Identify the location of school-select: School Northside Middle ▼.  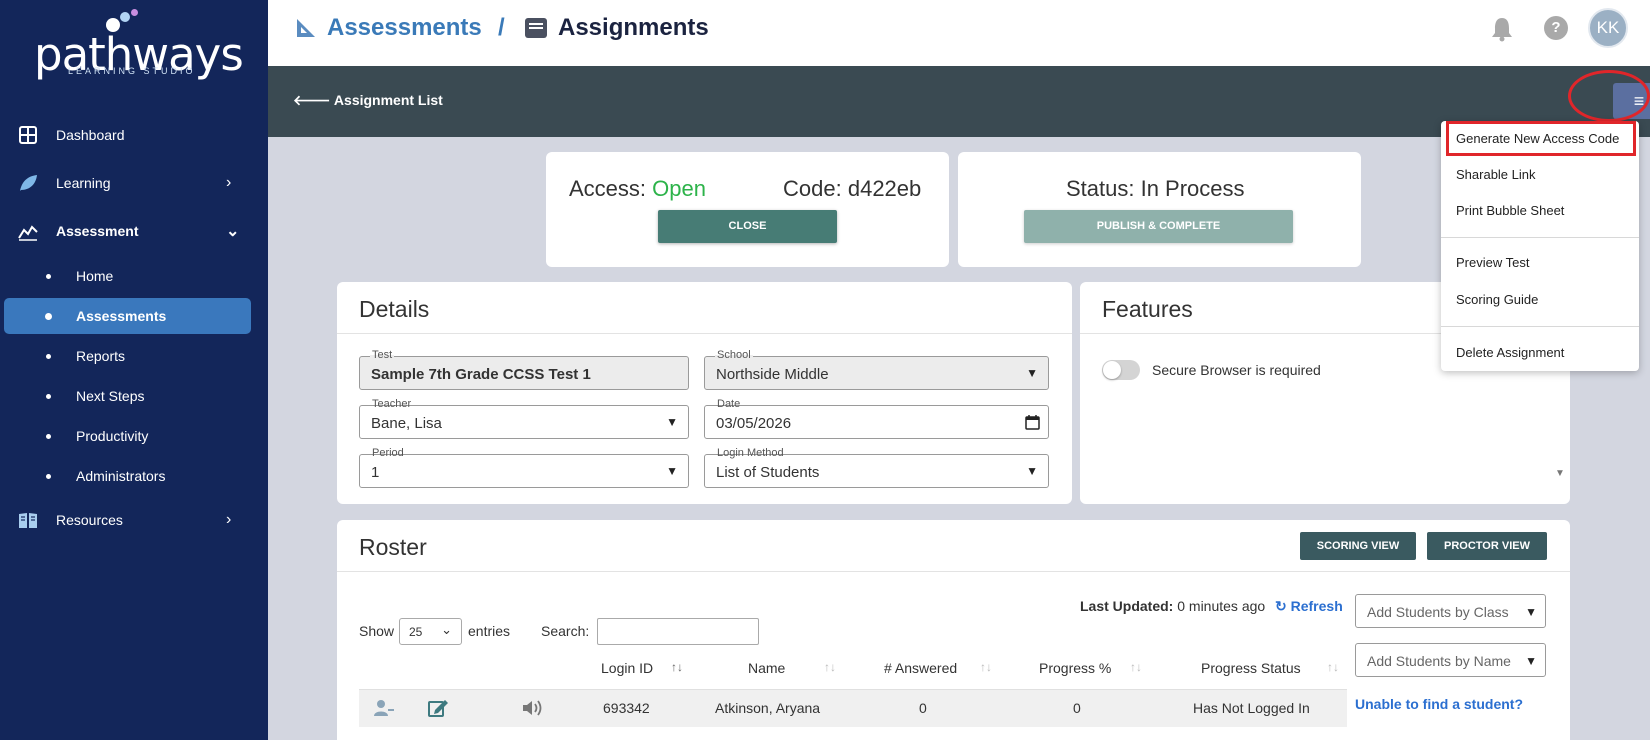
(876, 369).